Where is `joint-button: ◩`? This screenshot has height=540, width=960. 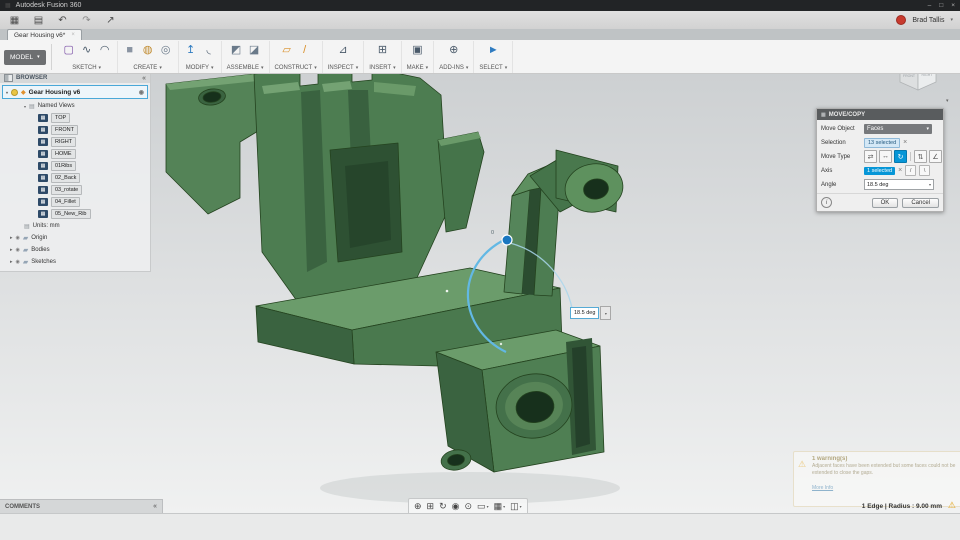 joint-button: ◩ is located at coordinates (236, 50).